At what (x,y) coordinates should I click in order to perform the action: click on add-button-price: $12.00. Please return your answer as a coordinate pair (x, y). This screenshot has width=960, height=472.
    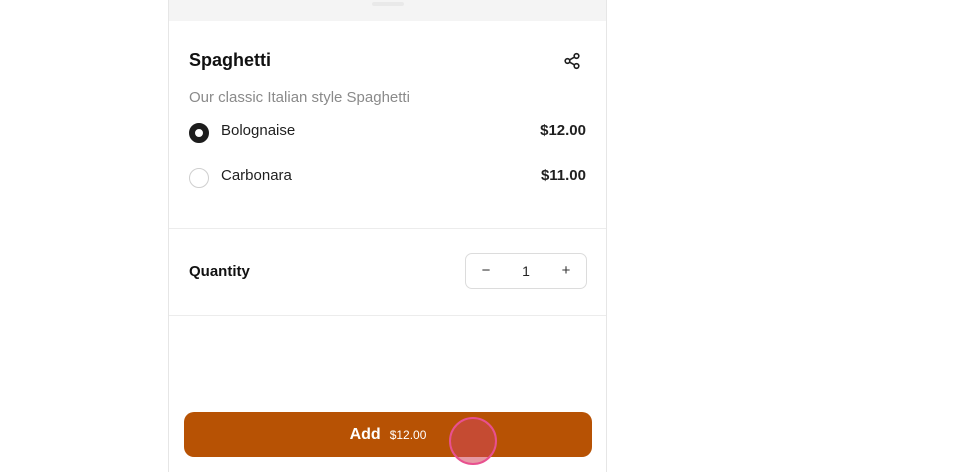
    Looking at the image, I should click on (408, 434).